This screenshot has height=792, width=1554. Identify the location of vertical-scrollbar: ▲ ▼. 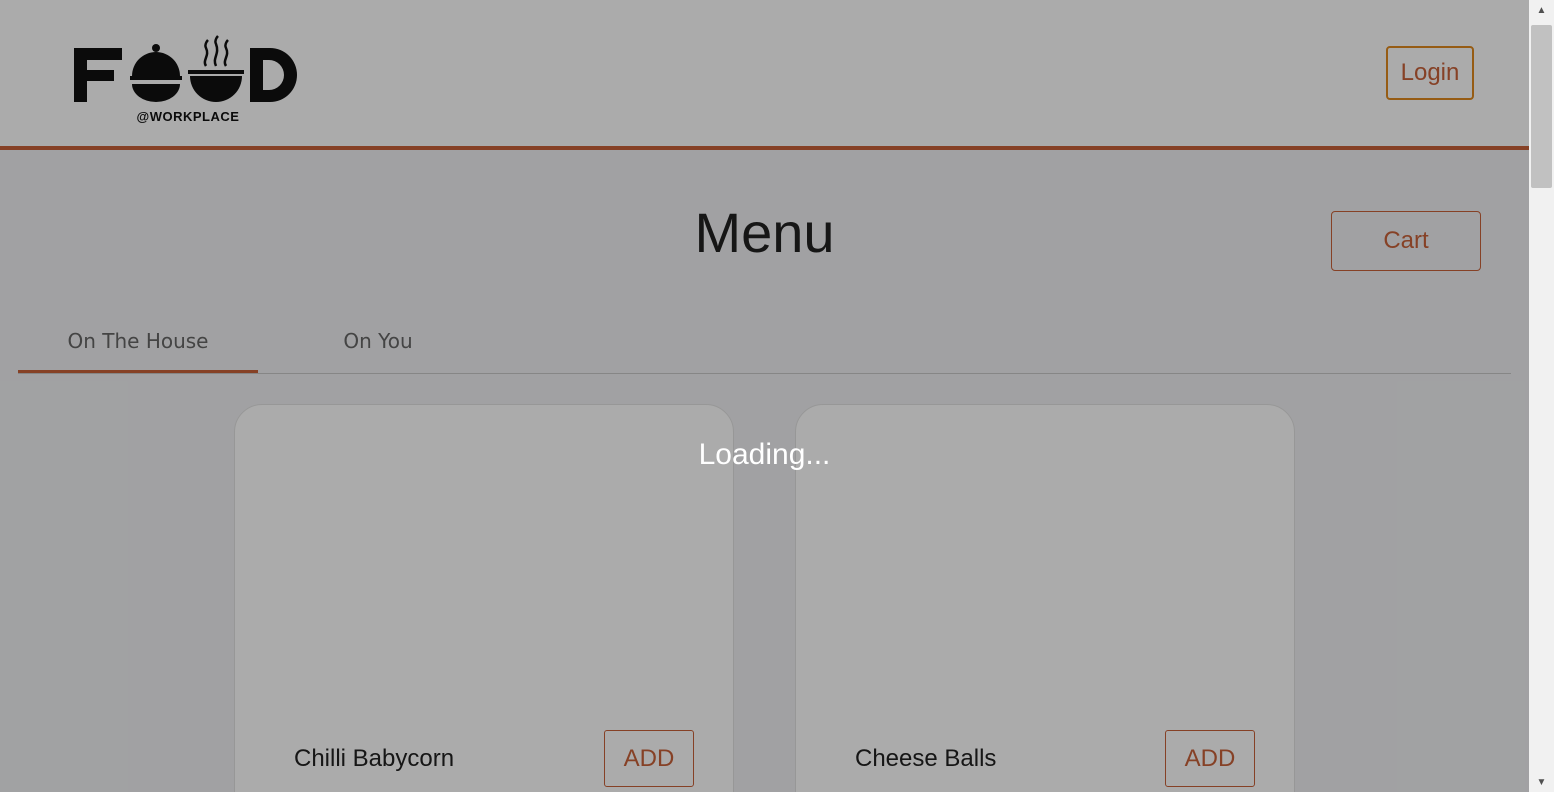
(1541, 396).